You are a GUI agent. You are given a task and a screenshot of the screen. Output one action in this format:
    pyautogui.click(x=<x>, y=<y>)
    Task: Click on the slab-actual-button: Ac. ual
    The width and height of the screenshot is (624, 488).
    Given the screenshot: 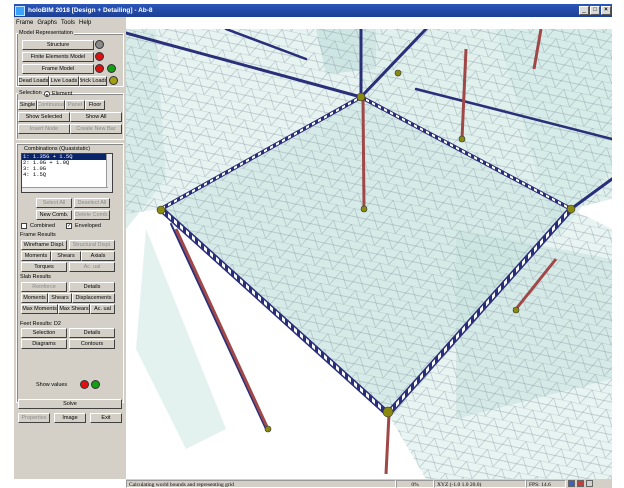 What is the action you would take?
    pyautogui.click(x=102, y=309)
    